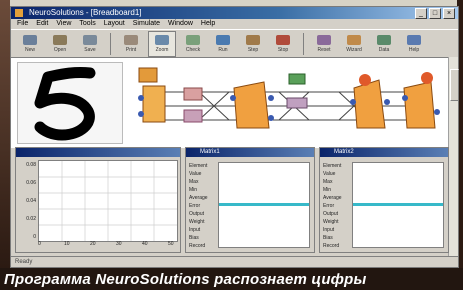 The image size is (463, 290). I want to click on wizard-button: Wizard, so click(354, 44).